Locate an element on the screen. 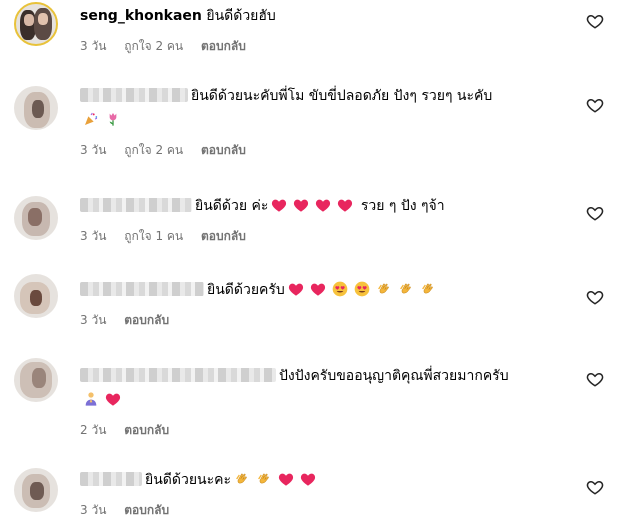  comment-message: ยินดีด้วยนะคะ is located at coordinates (188, 480).